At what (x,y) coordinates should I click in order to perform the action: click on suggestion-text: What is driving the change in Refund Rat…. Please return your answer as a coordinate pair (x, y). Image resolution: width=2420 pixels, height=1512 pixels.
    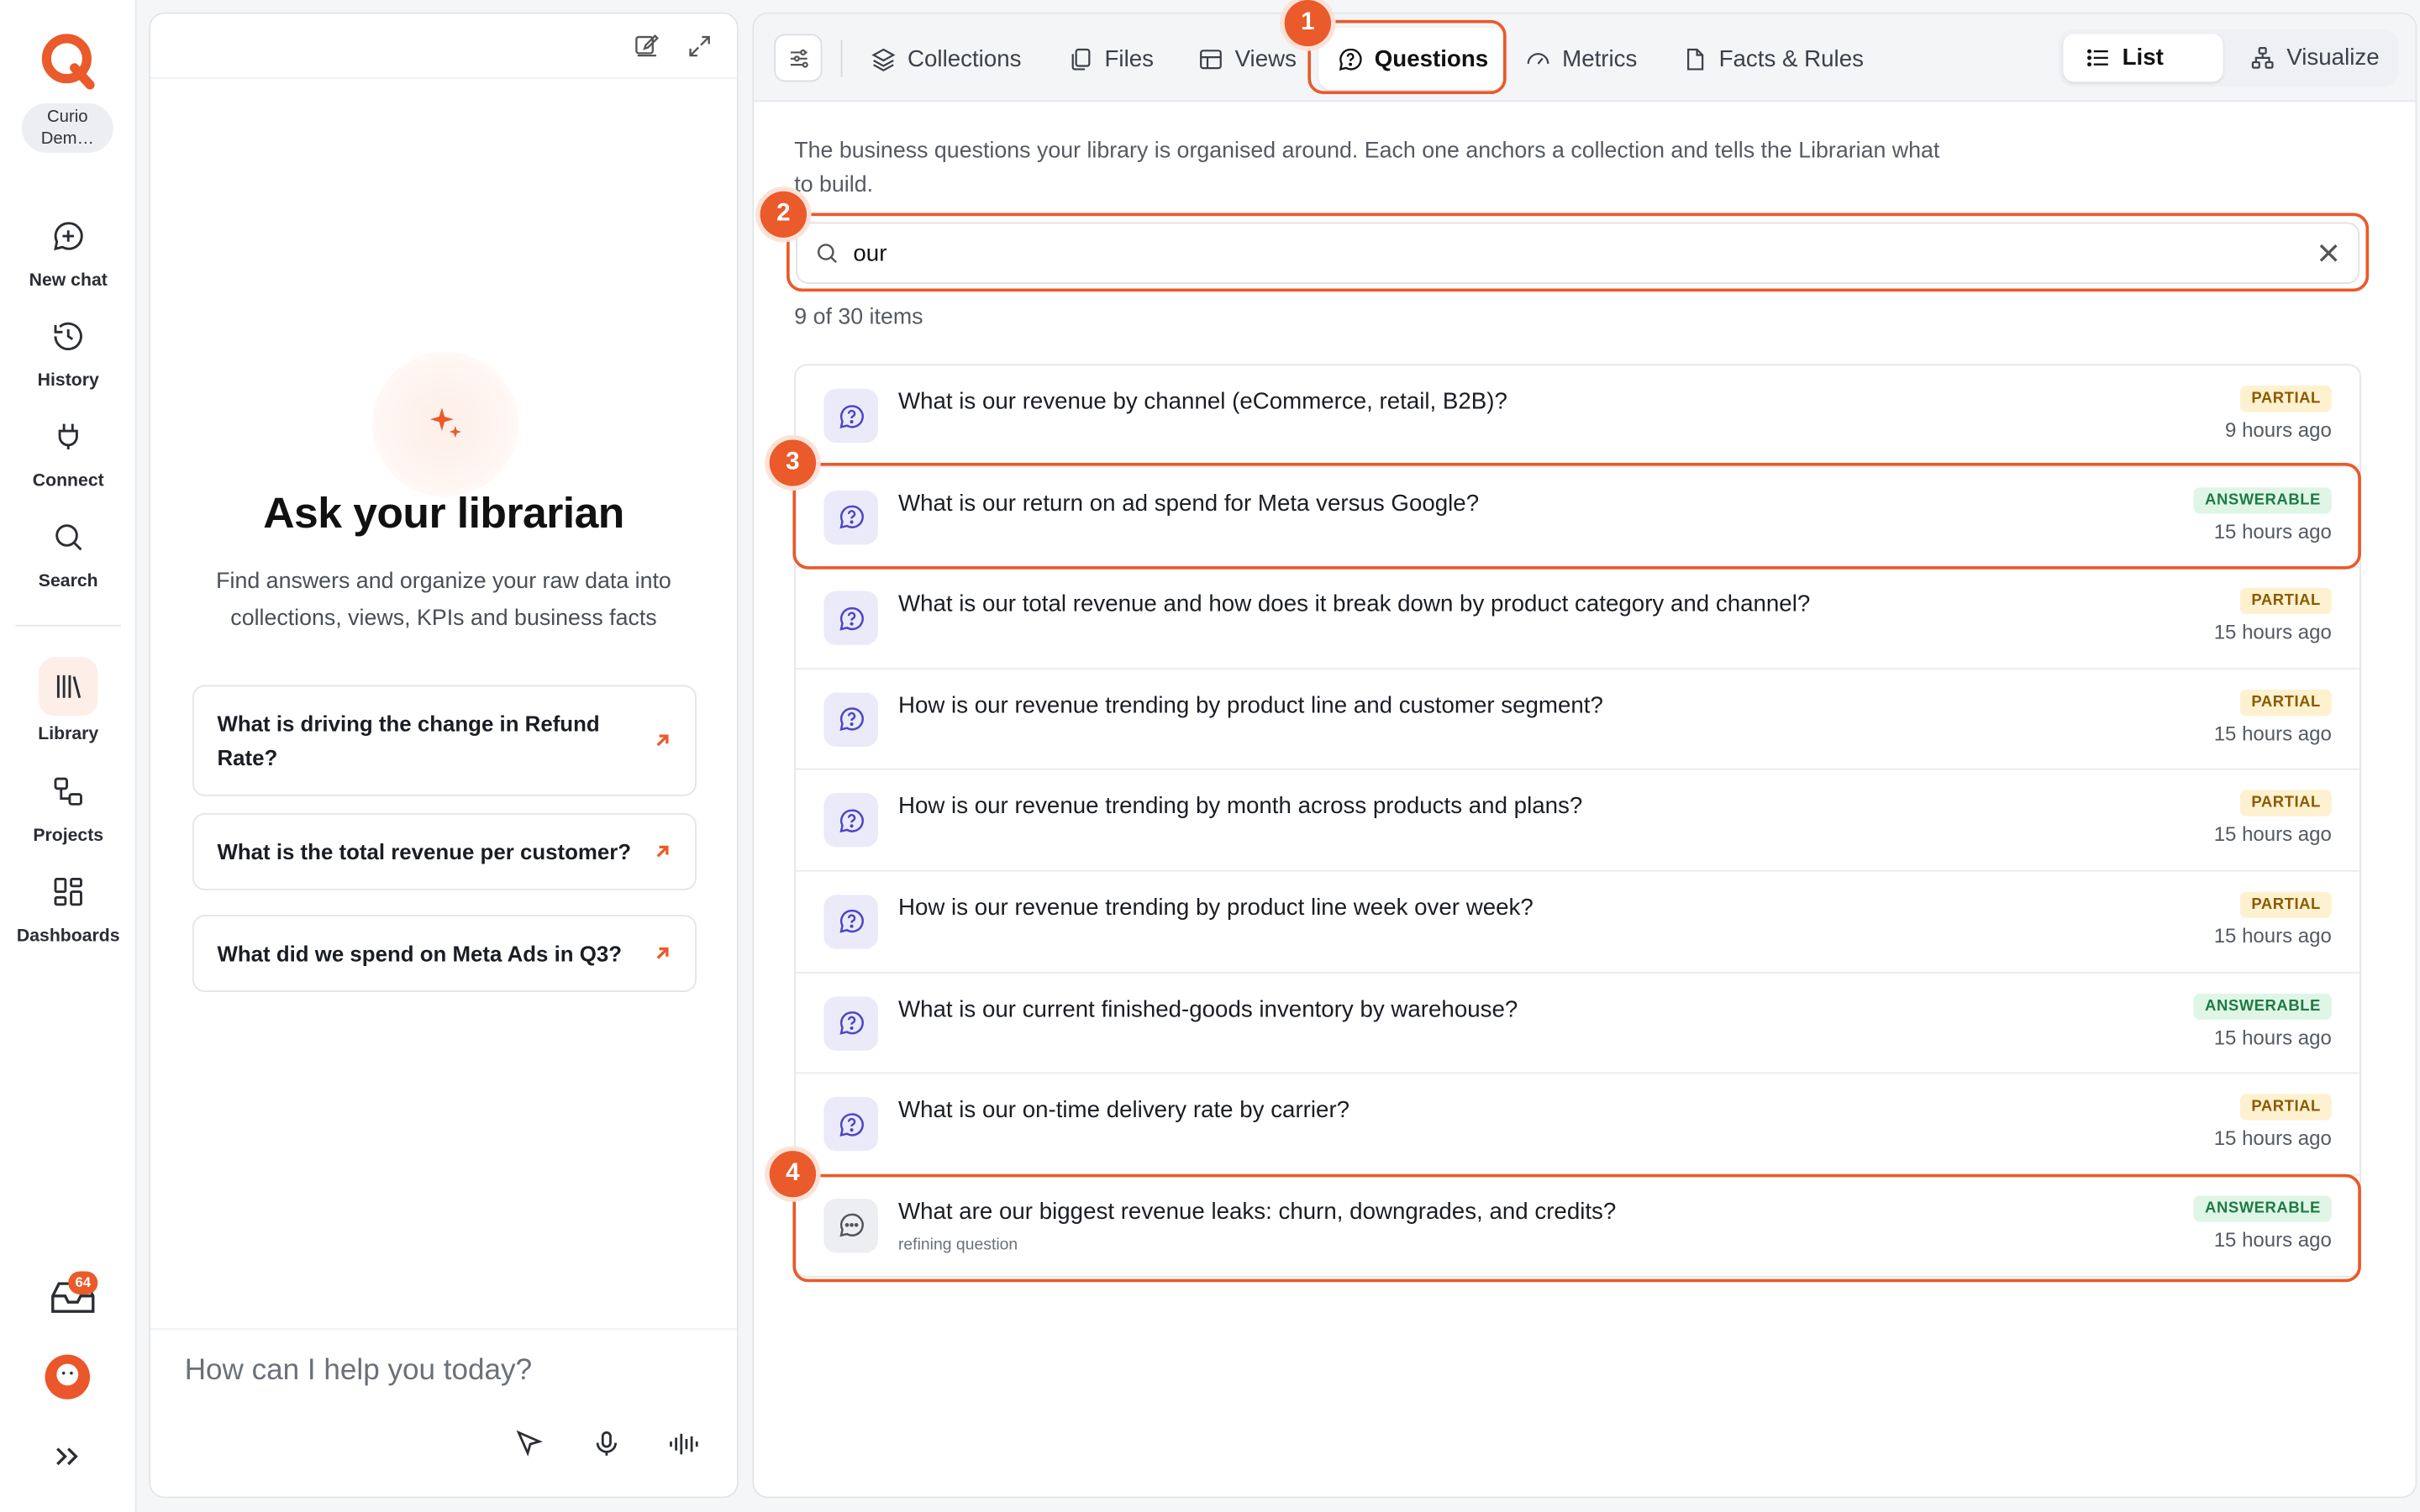
    Looking at the image, I should click on (408, 740).